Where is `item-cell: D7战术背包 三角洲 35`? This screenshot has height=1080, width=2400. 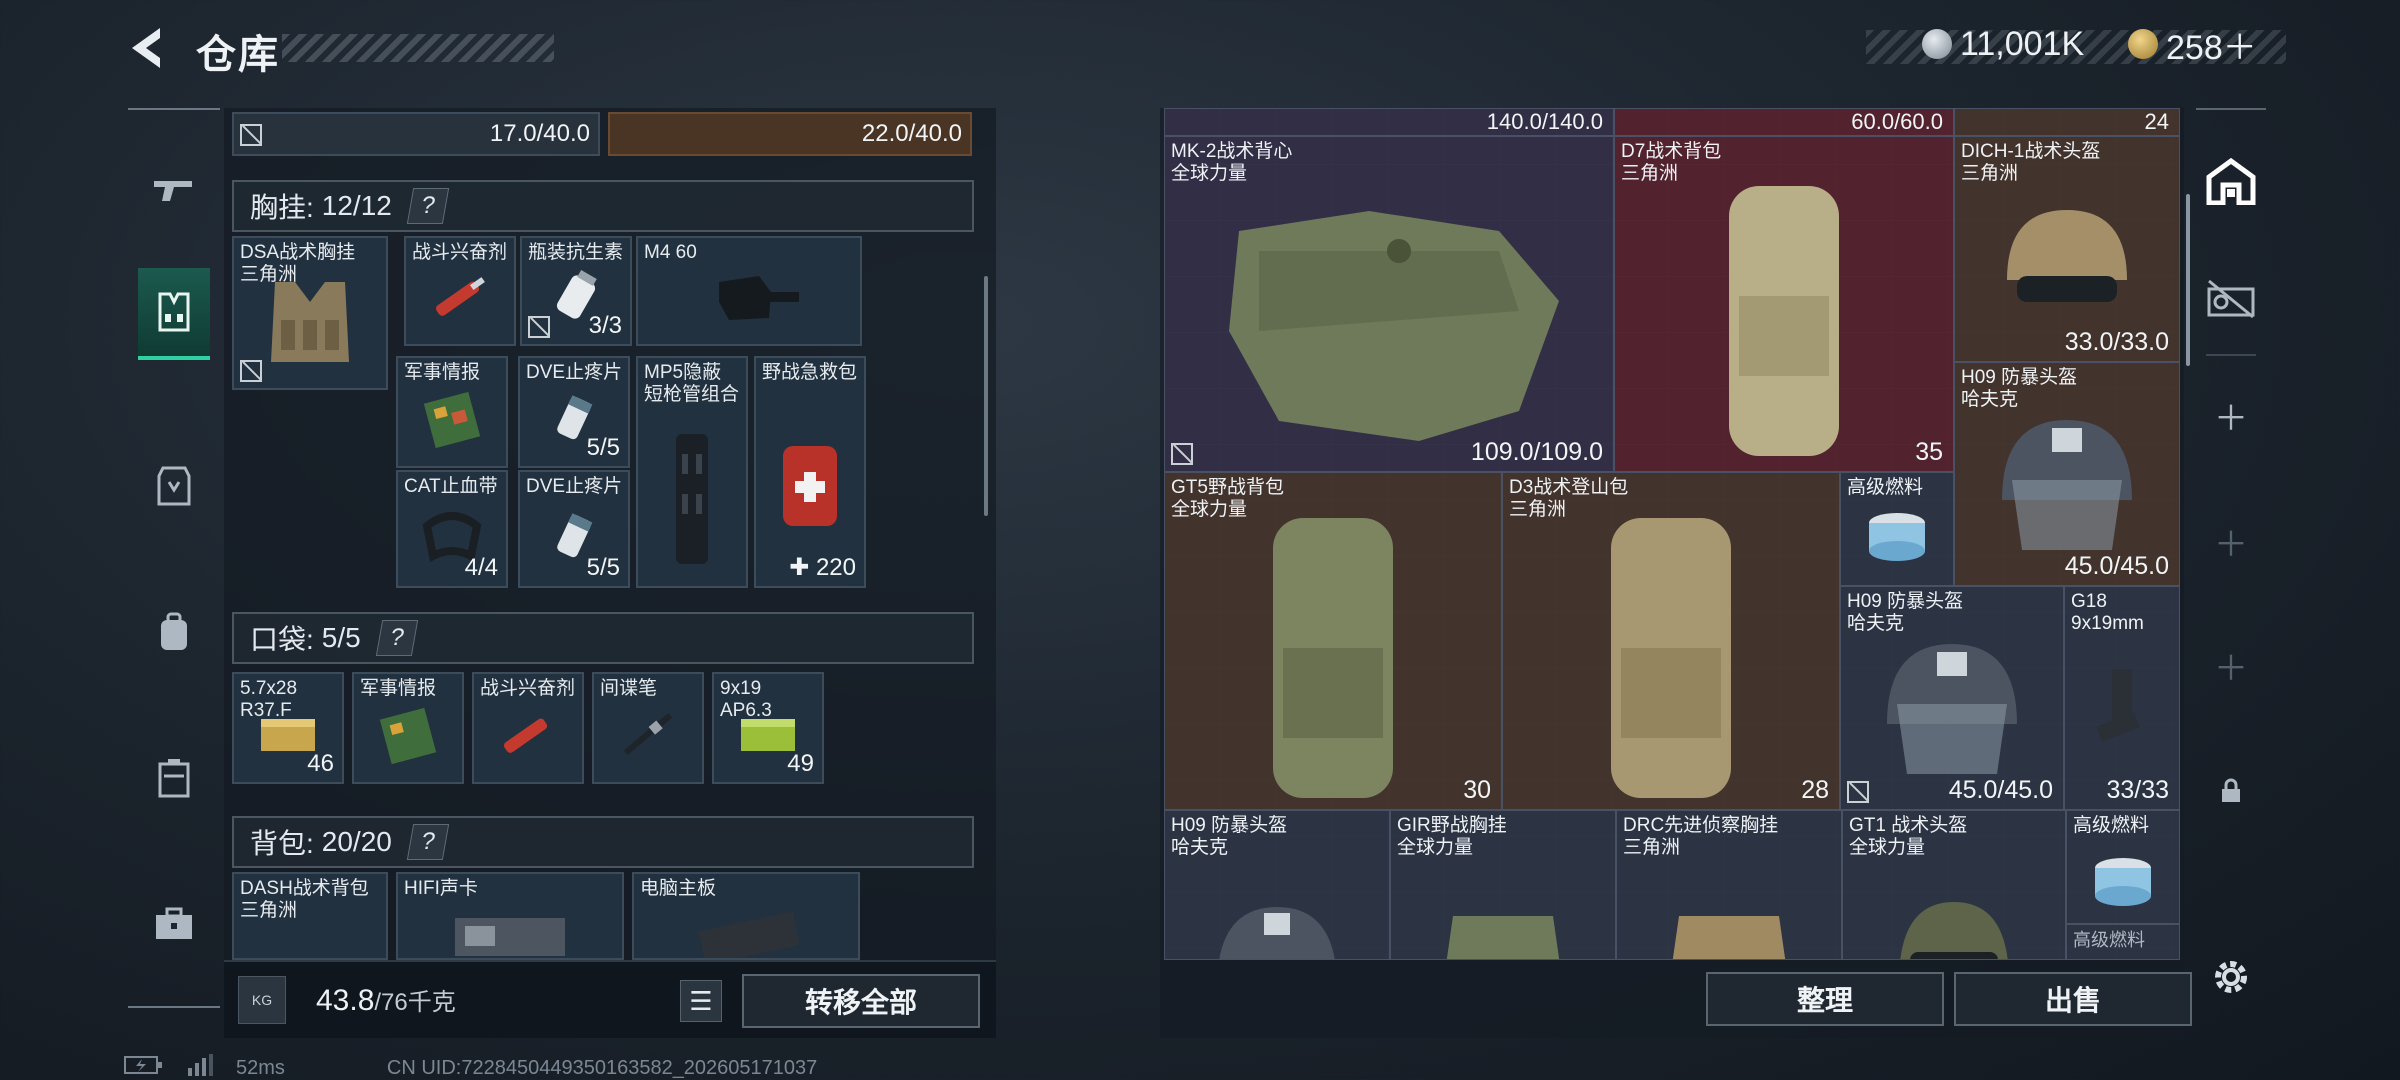
item-cell: D7战术背包 三角洲 35 is located at coordinates (1784, 304).